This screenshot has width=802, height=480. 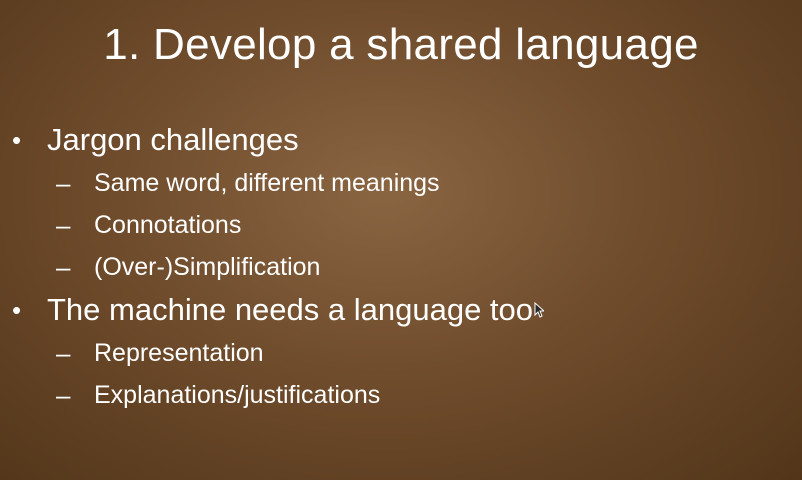 What do you see at coordinates (179, 353) in the screenshot?
I see `sub-bullet-text: Representation` at bounding box center [179, 353].